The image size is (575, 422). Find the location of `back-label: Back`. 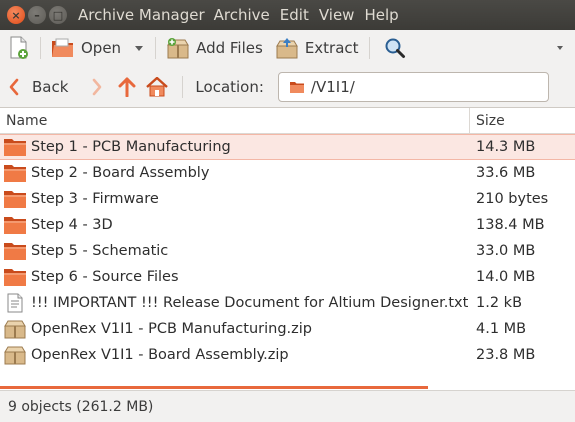

back-label: Back is located at coordinates (50, 86).